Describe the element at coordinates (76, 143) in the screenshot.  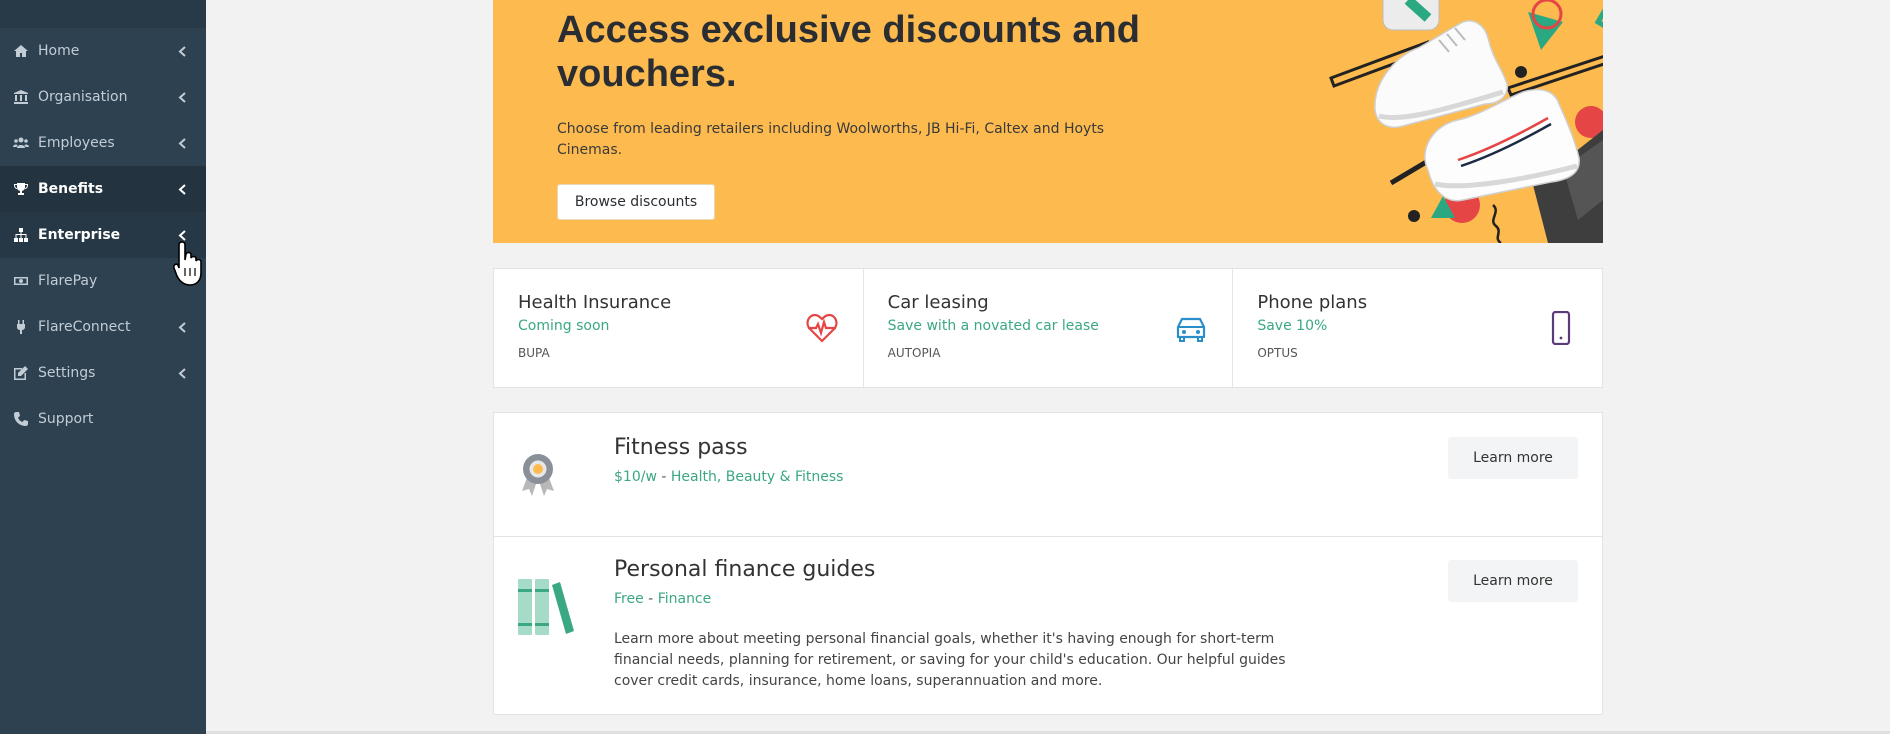
I see `sidebar-item-label: Employees` at that location.